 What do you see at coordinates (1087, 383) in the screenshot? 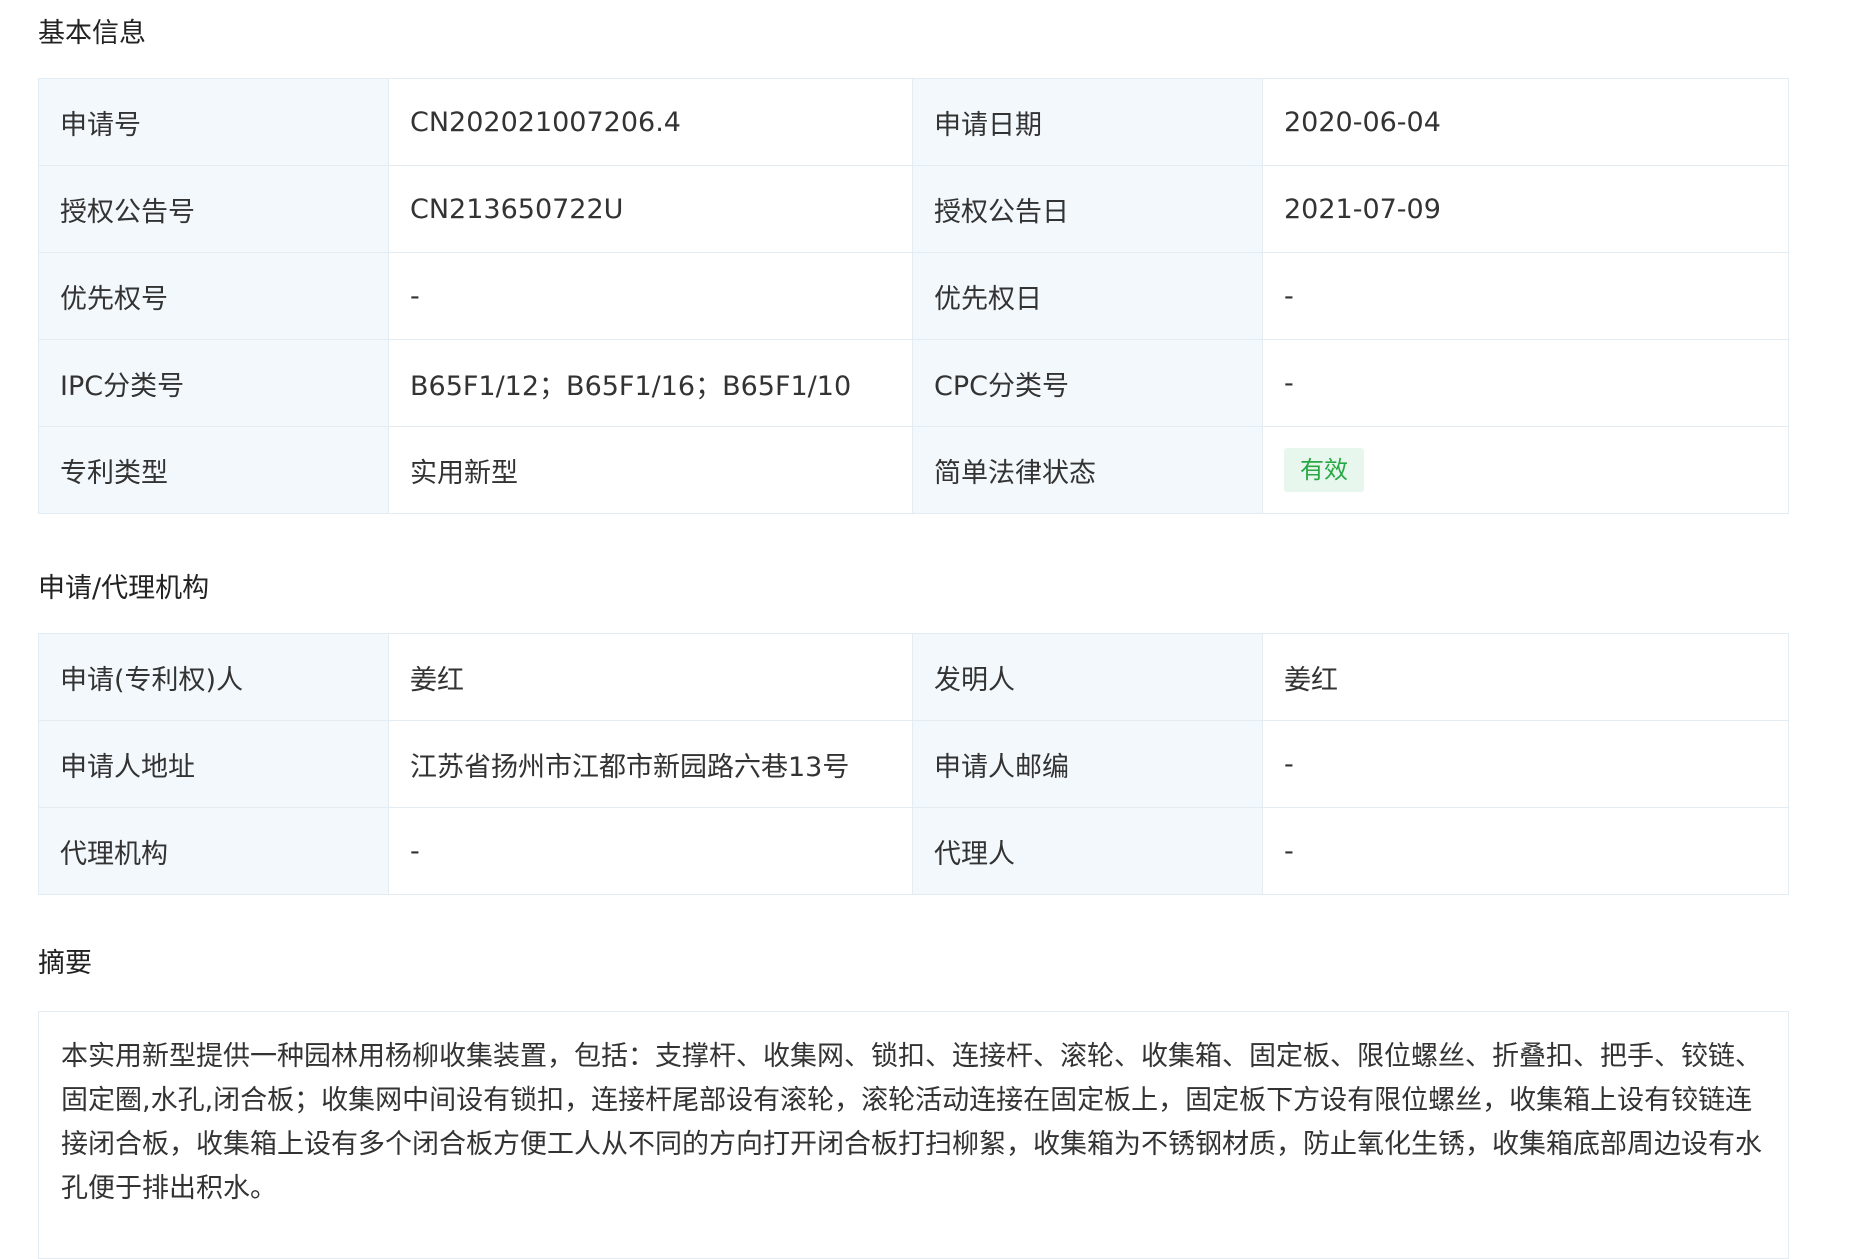
I see `cpc-class-label: CPC分类号` at bounding box center [1087, 383].